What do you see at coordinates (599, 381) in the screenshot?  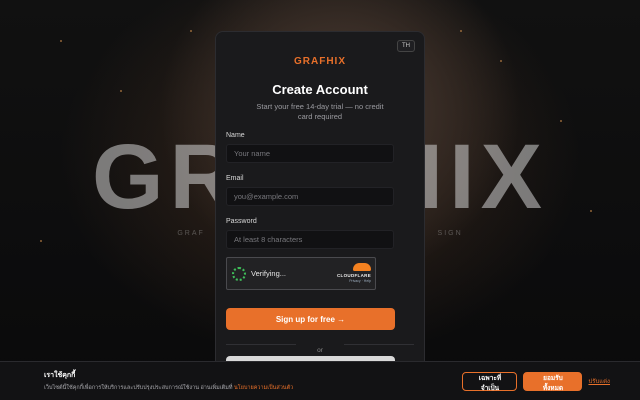 I see `customize-cookies-link: ปรับแต่ง` at bounding box center [599, 381].